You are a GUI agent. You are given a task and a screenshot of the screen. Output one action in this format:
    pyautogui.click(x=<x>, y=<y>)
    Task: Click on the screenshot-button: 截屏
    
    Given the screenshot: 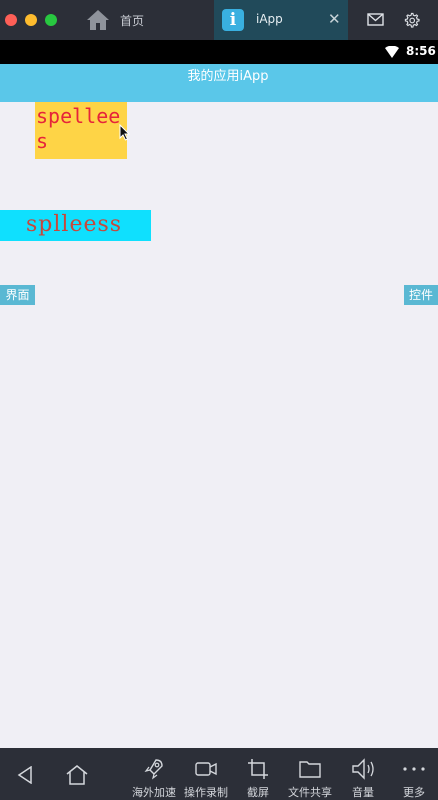 What is the action you would take?
    pyautogui.click(x=258, y=774)
    